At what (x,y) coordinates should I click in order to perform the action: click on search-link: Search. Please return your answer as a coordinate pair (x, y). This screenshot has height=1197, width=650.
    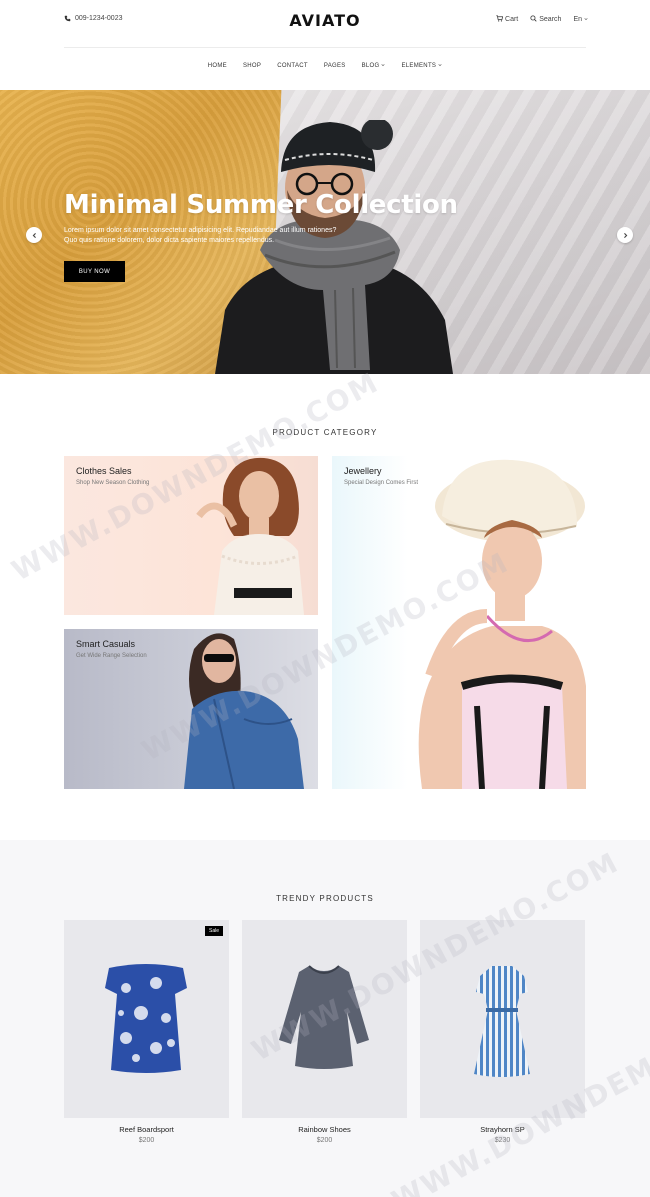
    Looking at the image, I should click on (545, 19).